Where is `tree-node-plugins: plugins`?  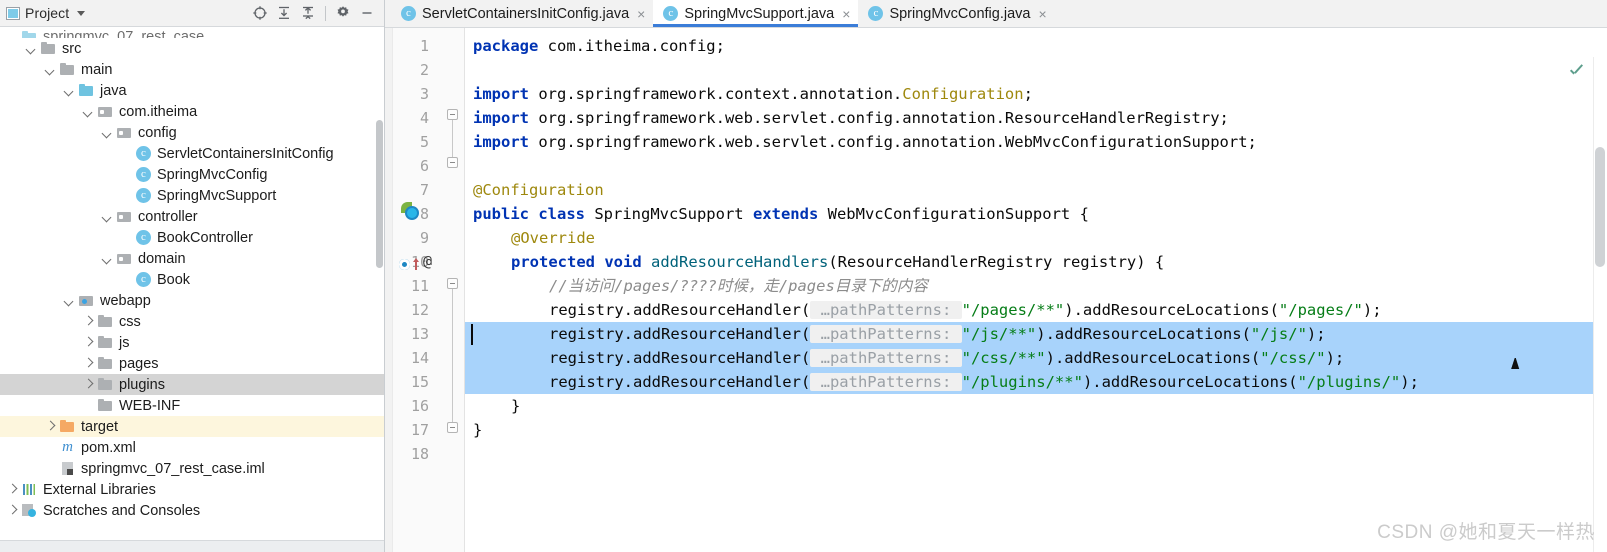
tree-node-plugins: plugins is located at coordinates (192, 384).